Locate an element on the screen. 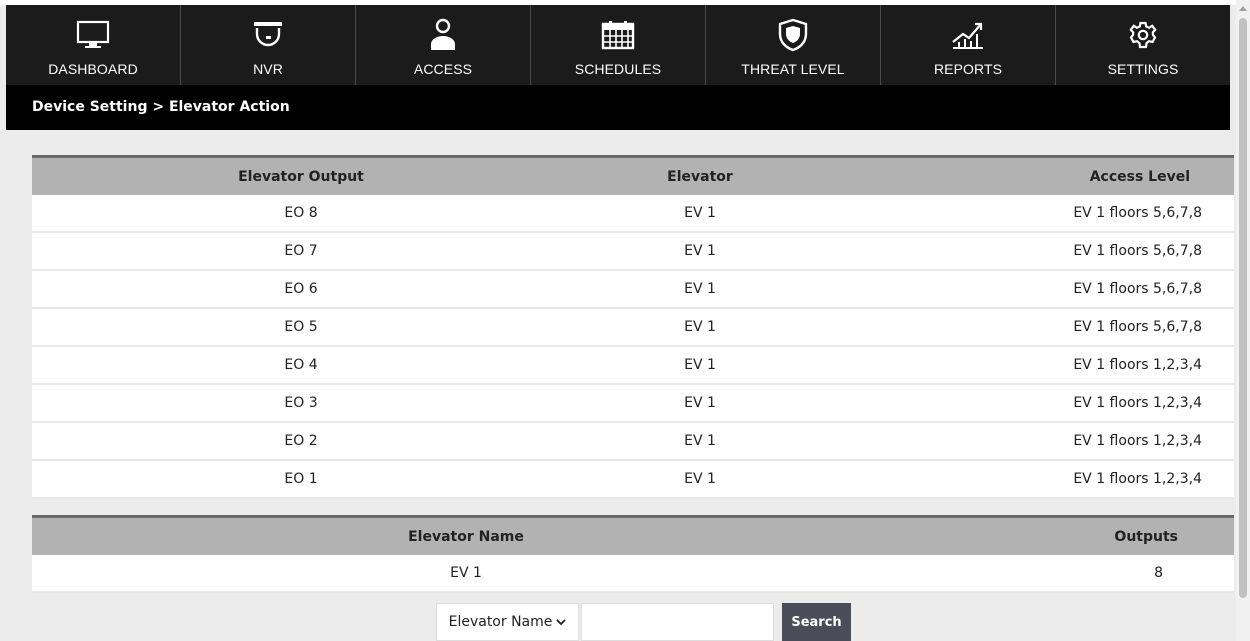  cell-elevator-output: EO 6 is located at coordinates (301, 289).